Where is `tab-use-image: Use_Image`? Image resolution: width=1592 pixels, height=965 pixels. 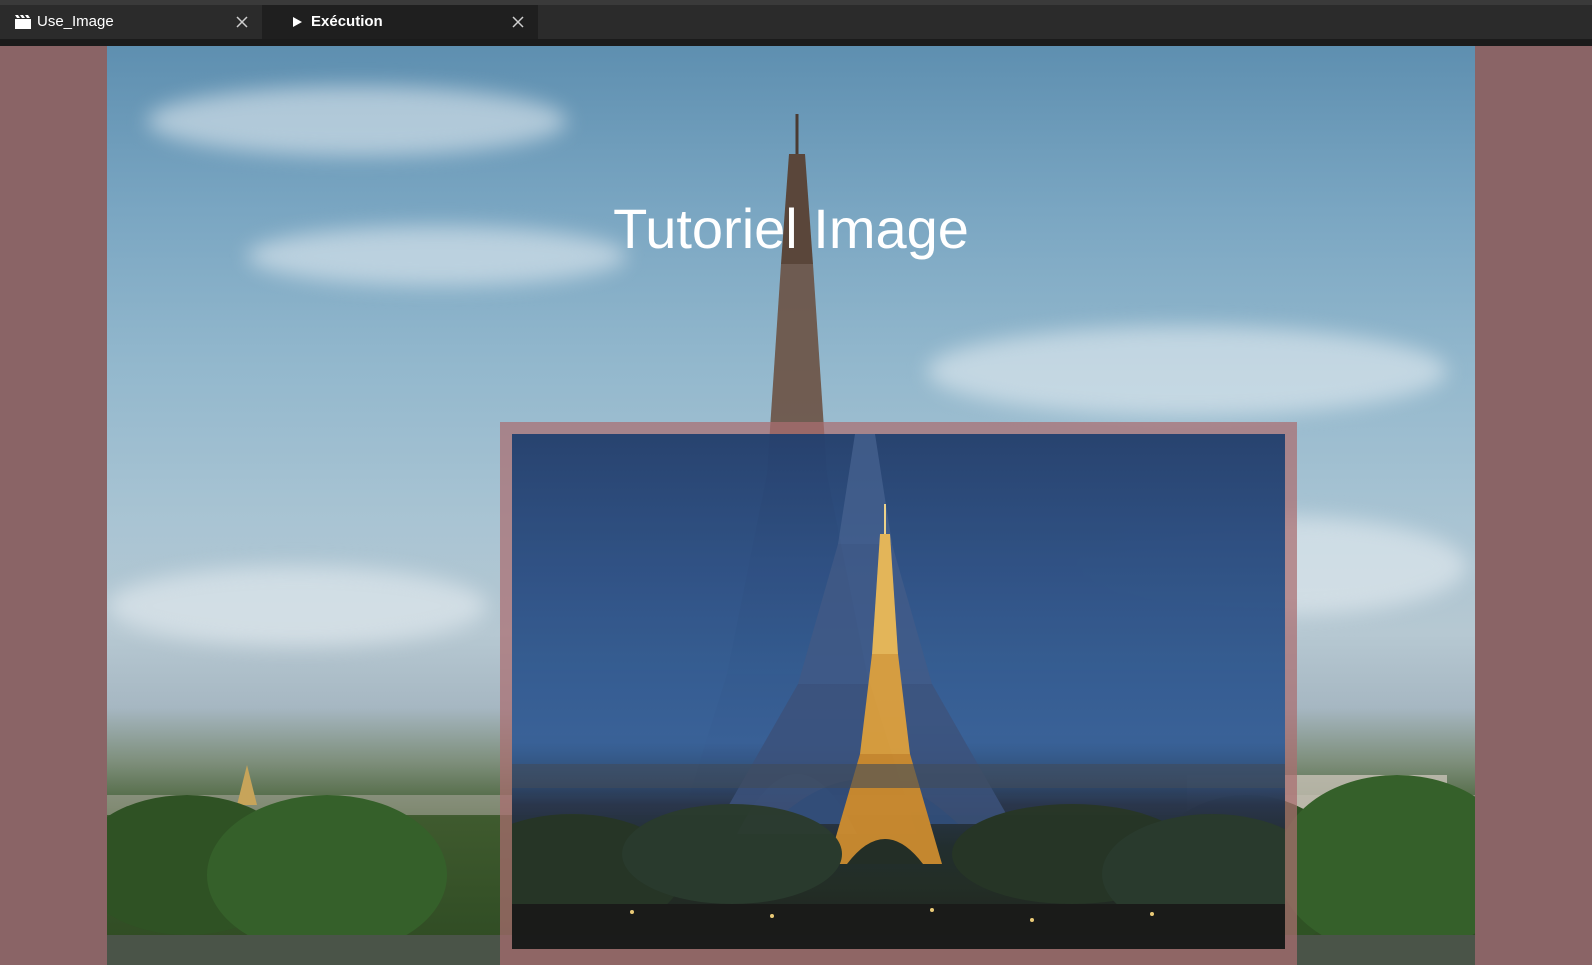
tab-use-image: Use_Image is located at coordinates (131, 22).